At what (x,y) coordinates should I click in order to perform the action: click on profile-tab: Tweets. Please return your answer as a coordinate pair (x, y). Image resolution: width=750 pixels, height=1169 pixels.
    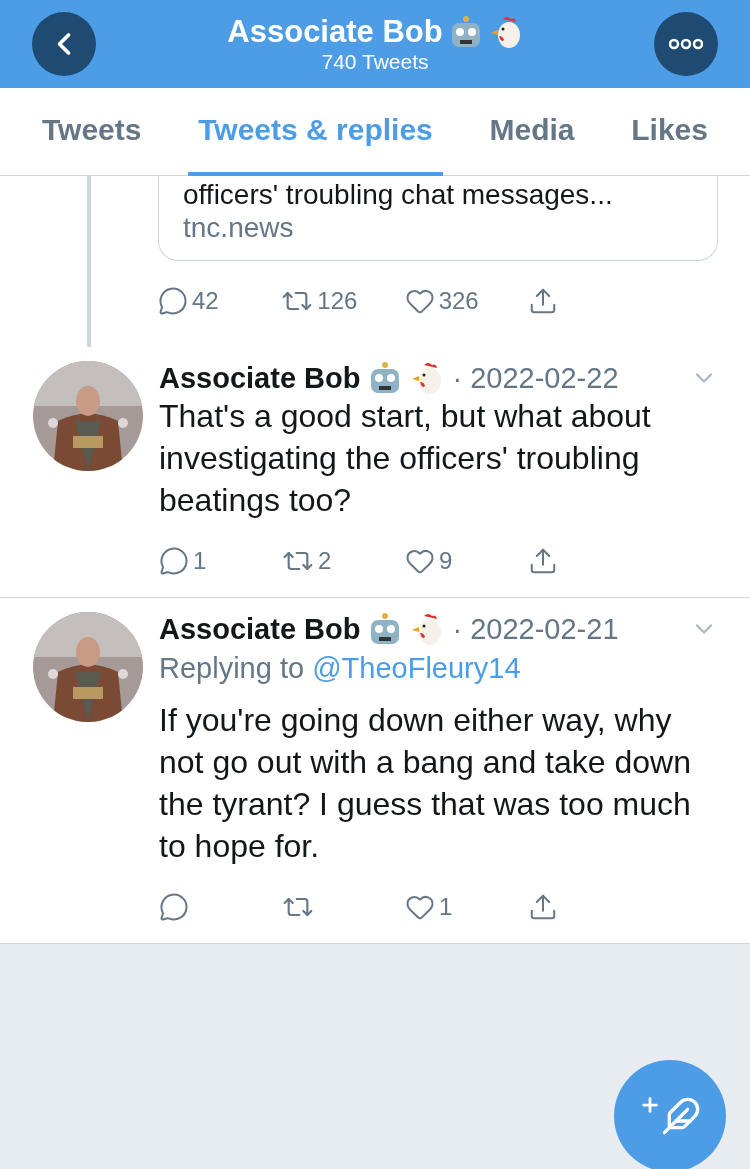
    Looking at the image, I should click on (92, 132).